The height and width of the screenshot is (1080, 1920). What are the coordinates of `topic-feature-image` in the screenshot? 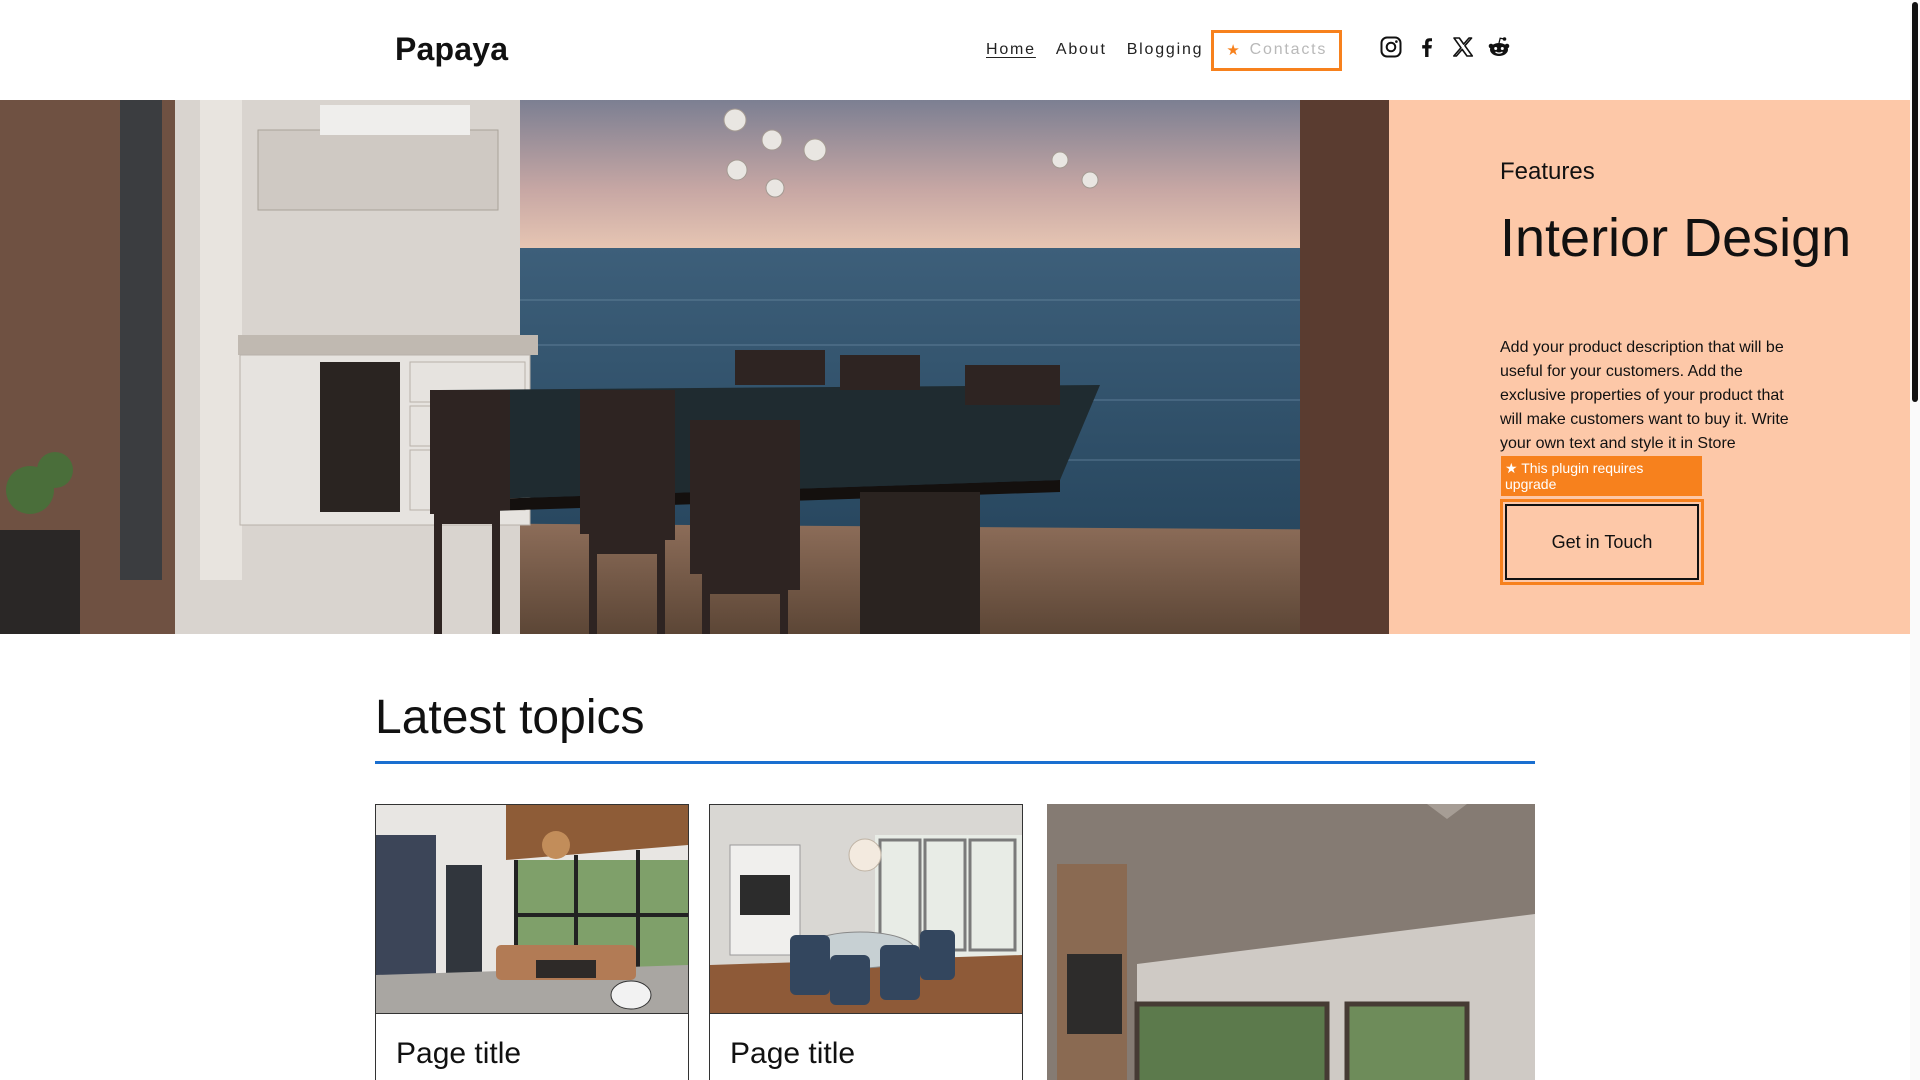 It's located at (1291, 942).